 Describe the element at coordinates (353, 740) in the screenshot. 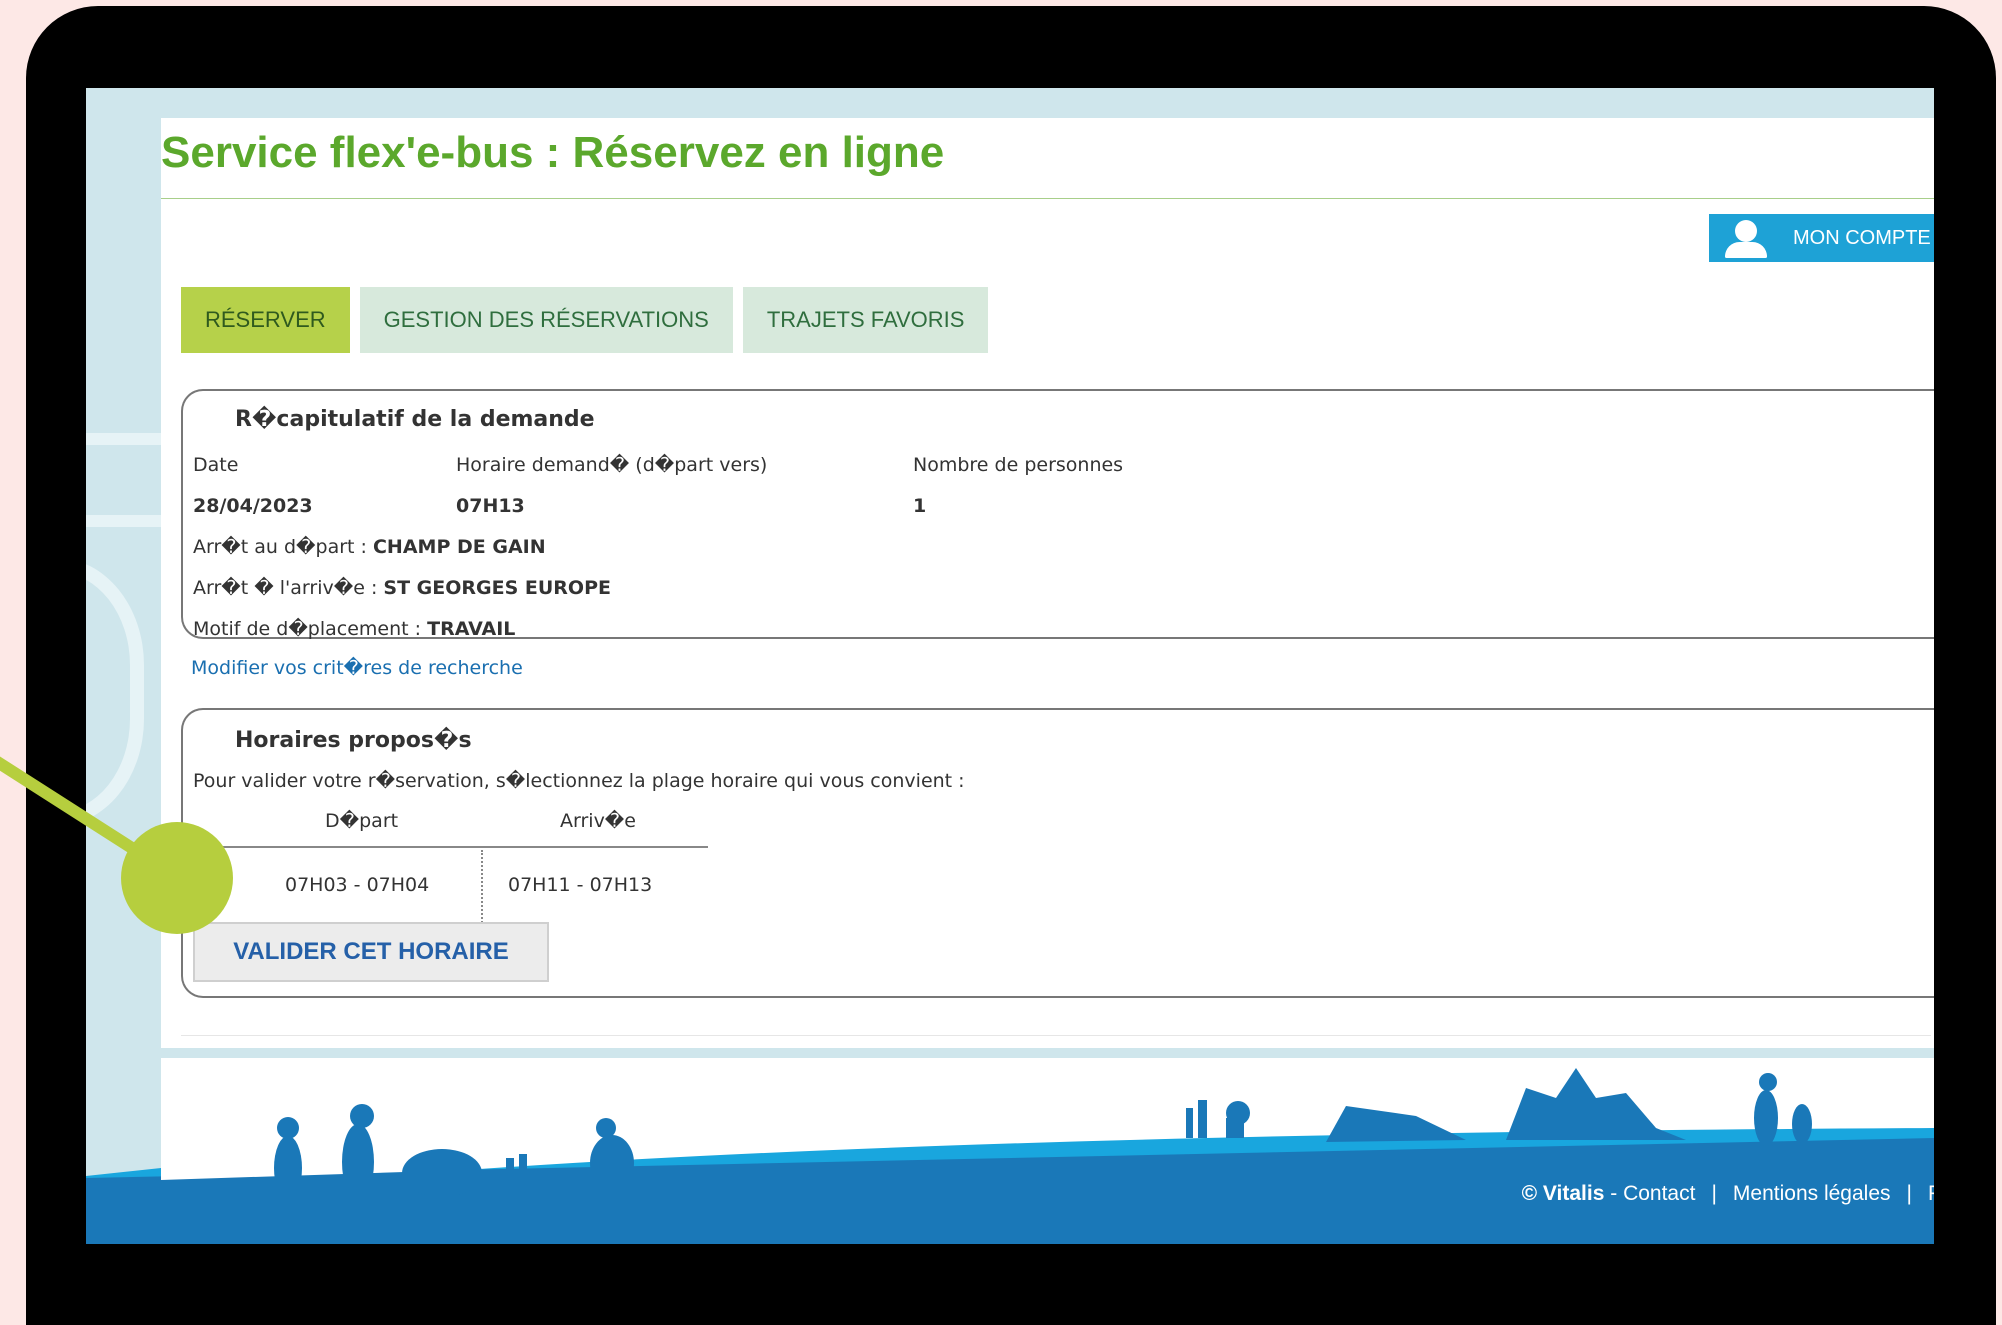

I see `schedules-heading: Horaires propos�s` at that location.